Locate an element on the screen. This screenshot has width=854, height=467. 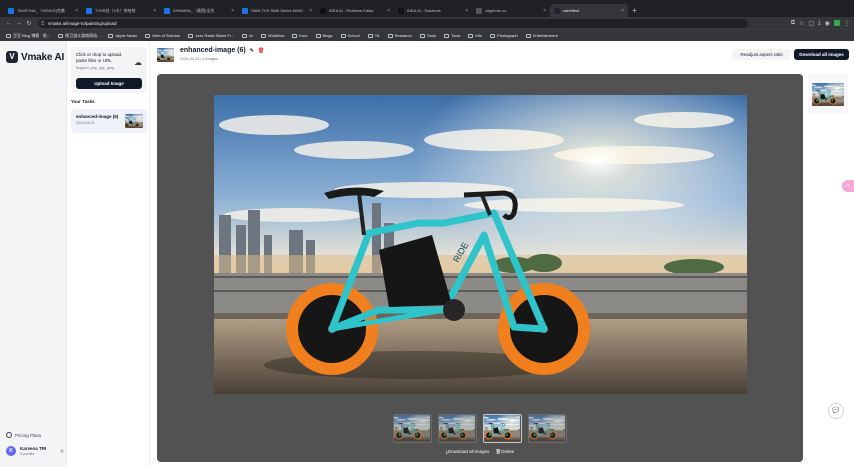
reload-icon: ↻ is located at coordinates (29, 23).